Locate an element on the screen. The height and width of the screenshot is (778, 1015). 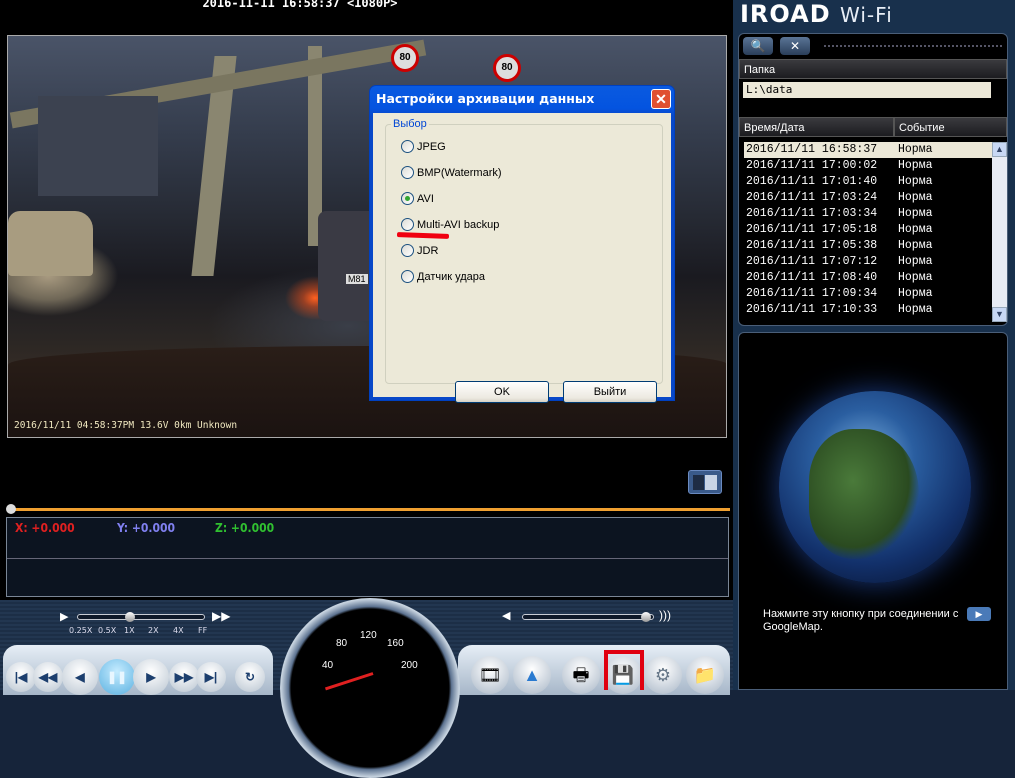
first-button: |◀ is located at coordinates (21, 677).